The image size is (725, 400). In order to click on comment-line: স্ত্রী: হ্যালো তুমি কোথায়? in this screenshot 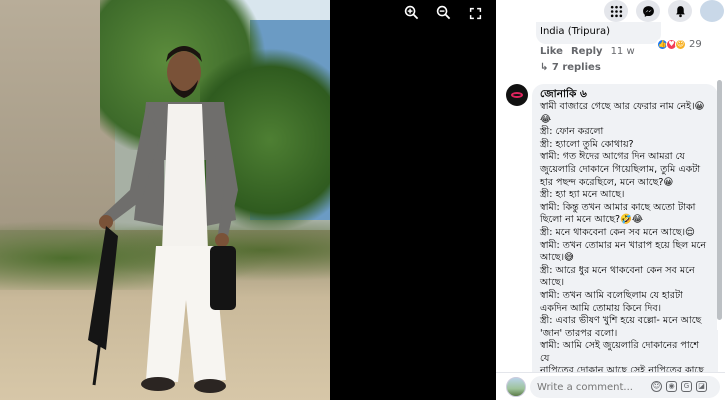, I will do `click(587, 144)`.